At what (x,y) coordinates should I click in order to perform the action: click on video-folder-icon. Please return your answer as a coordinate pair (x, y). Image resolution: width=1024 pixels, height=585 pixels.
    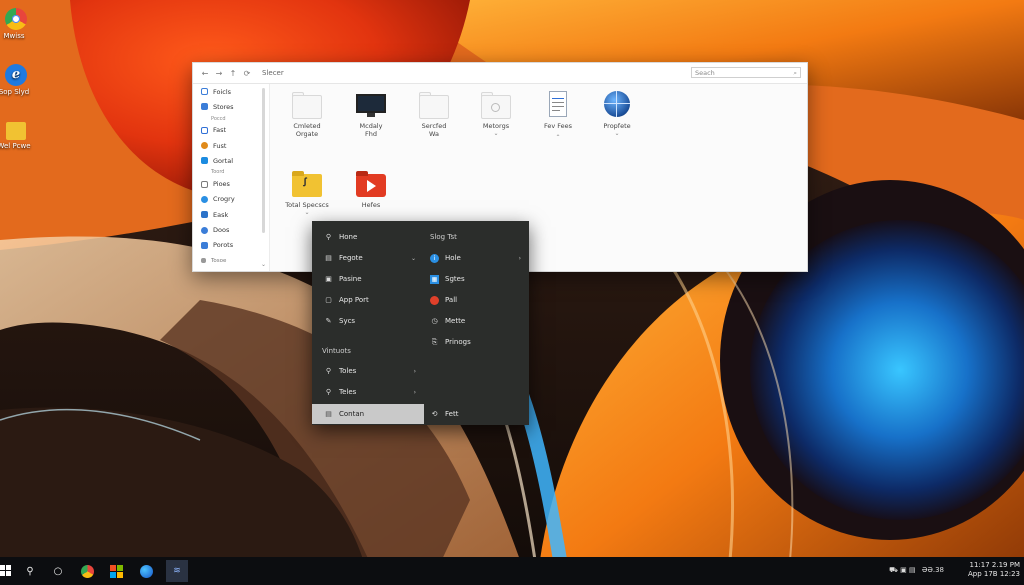
    Looking at the image, I should click on (371, 184).